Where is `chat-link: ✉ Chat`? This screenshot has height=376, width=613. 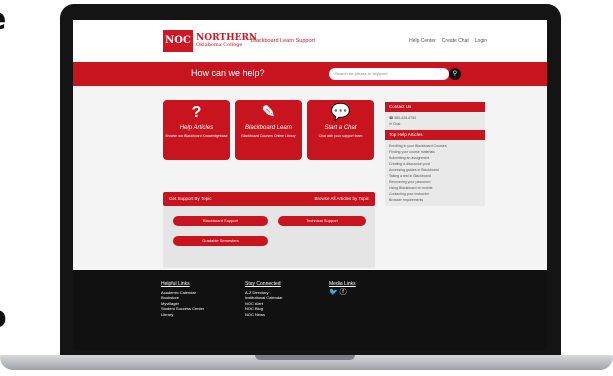
chat-link: ✉ Chat is located at coordinates (435, 124).